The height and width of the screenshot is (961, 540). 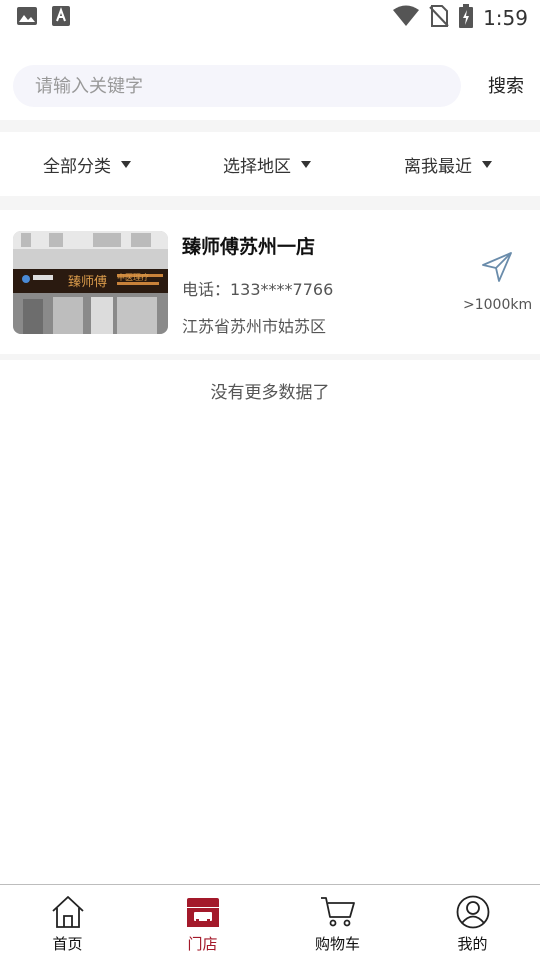 I want to click on filter-bar: 全部分类 选择地区 离我最近, so click(x=270, y=164).